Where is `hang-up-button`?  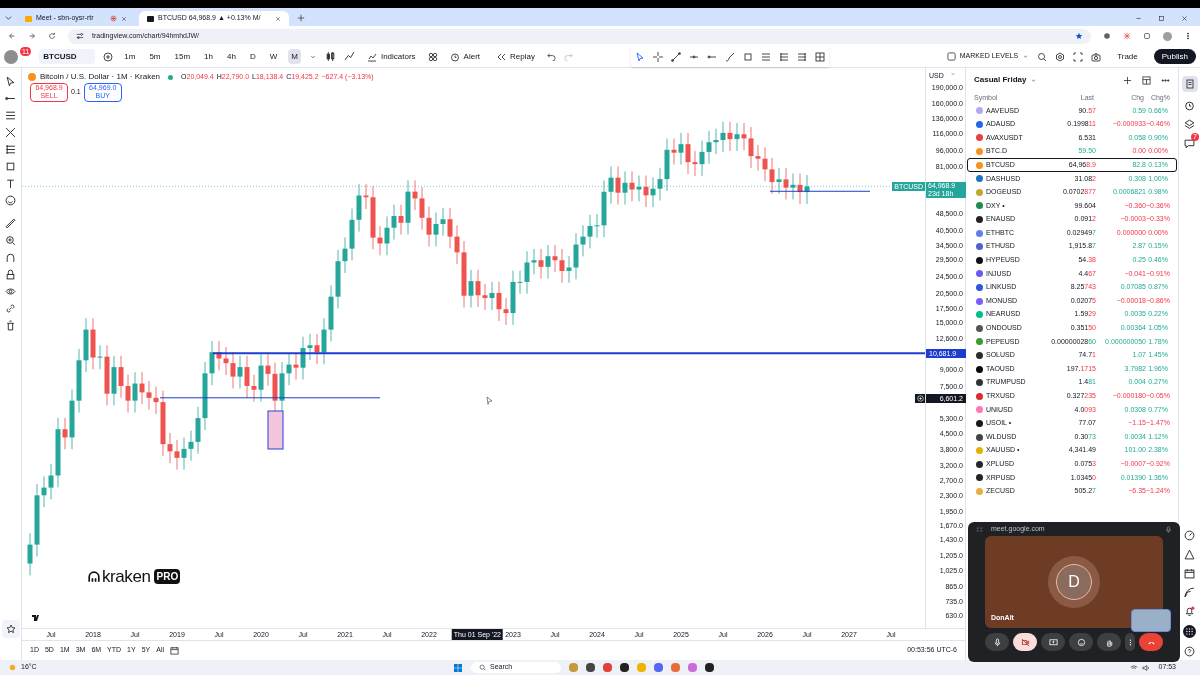 hang-up-button is located at coordinates (1151, 642).